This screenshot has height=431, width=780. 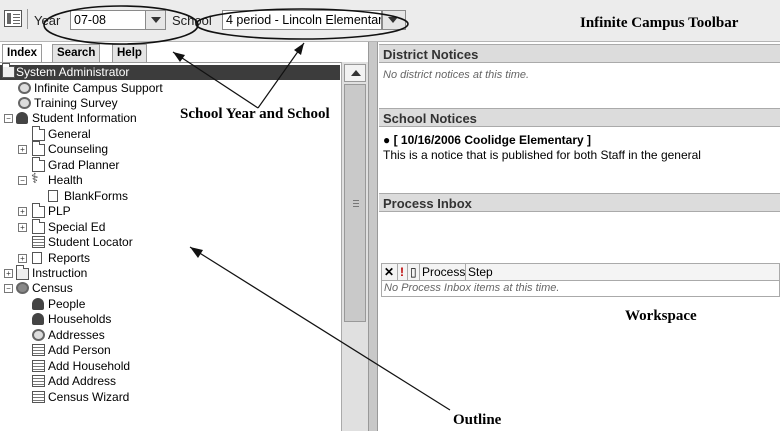 I want to click on school-arrowhead, so click(x=299, y=49).